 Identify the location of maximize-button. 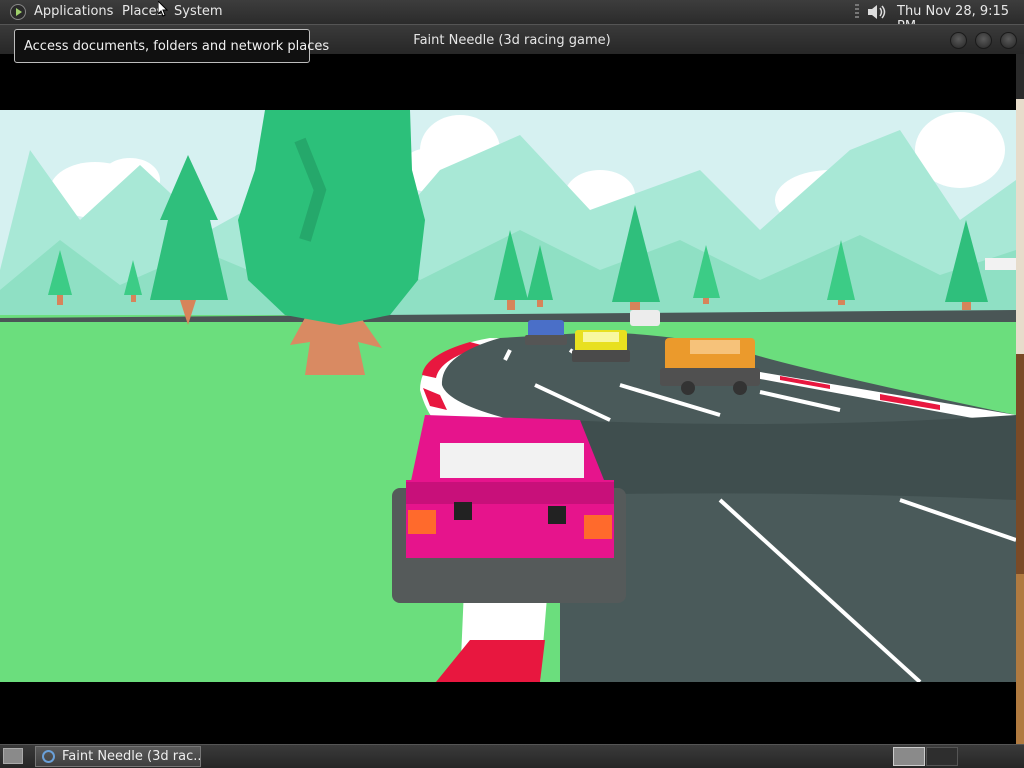
(983, 40).